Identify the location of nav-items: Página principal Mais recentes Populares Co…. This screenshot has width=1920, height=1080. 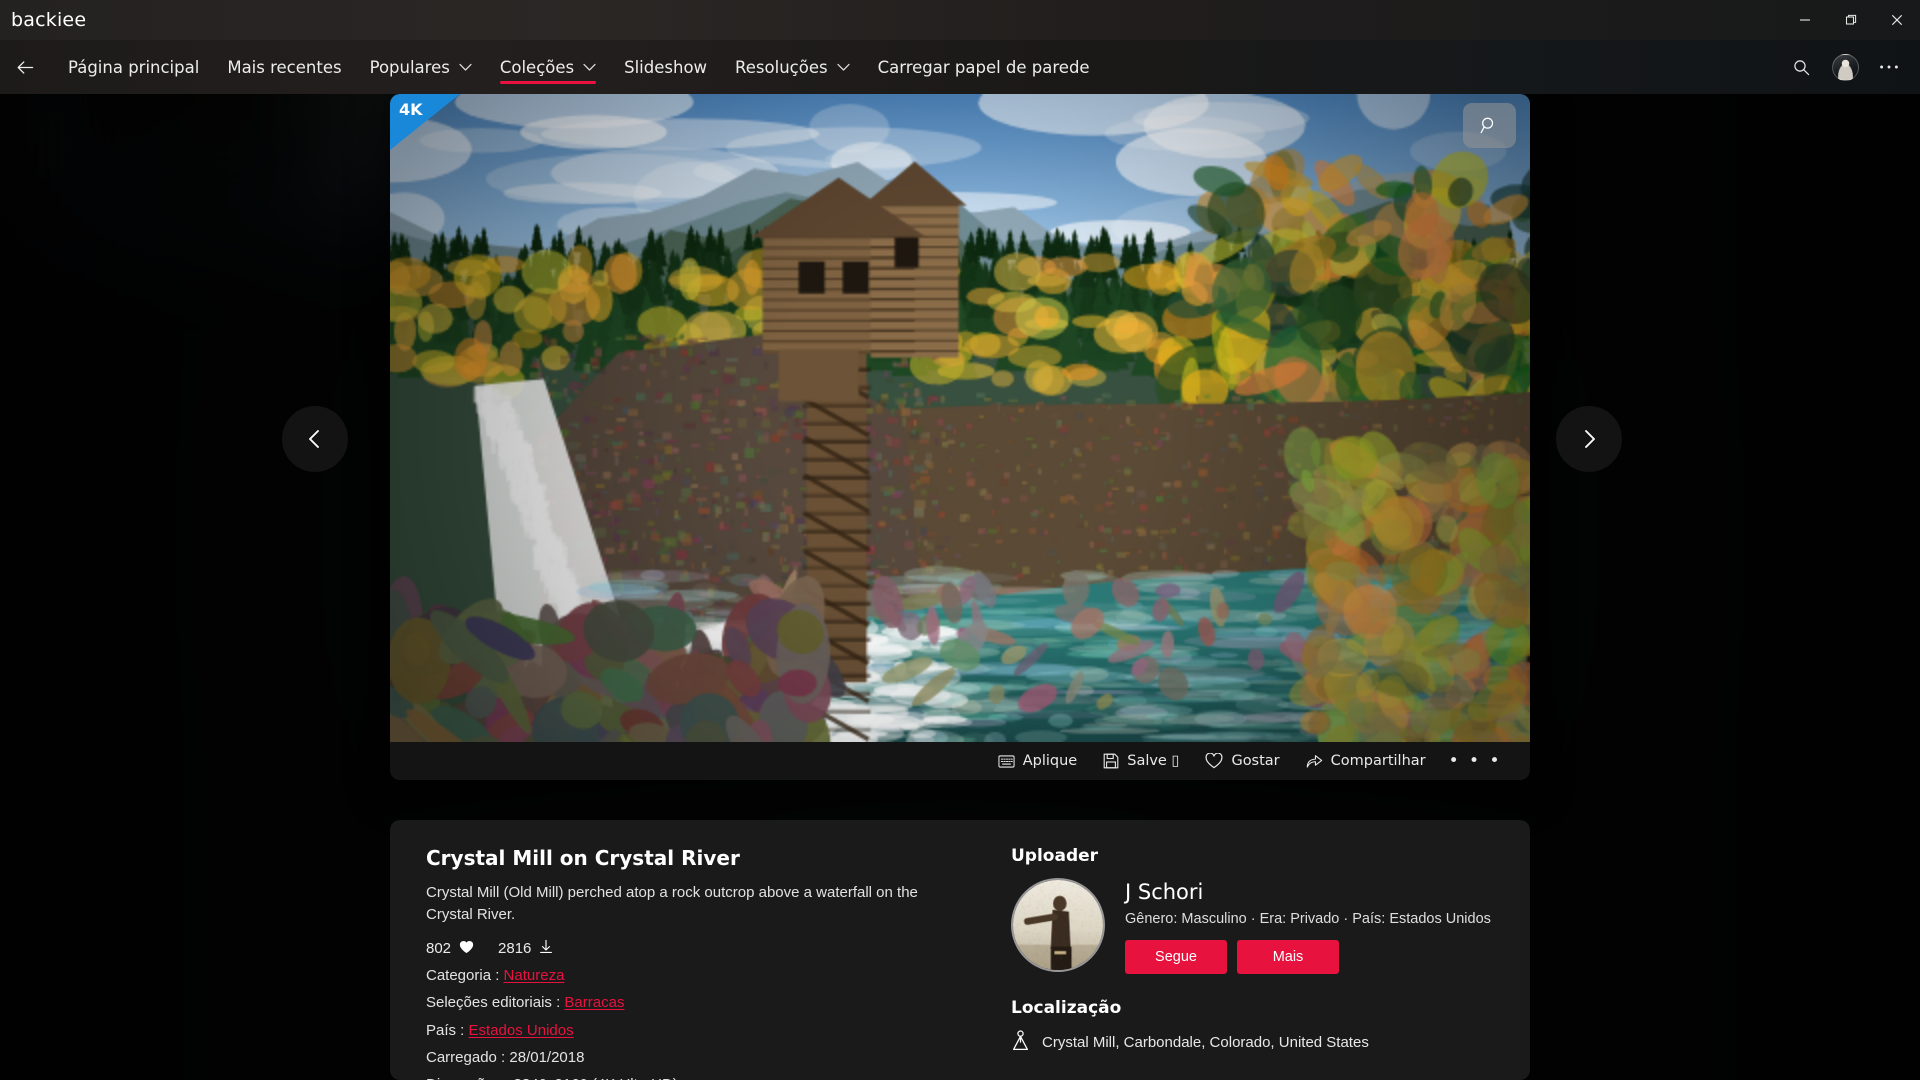
(579, 67).